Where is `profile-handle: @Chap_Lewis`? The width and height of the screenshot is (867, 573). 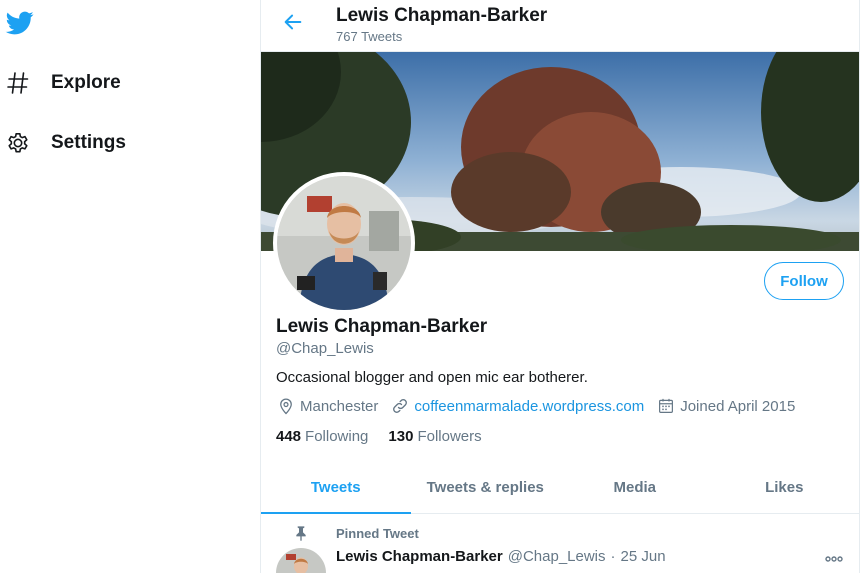
profile-handle: @Chap_Lewis is located at coordinates (325, 348).